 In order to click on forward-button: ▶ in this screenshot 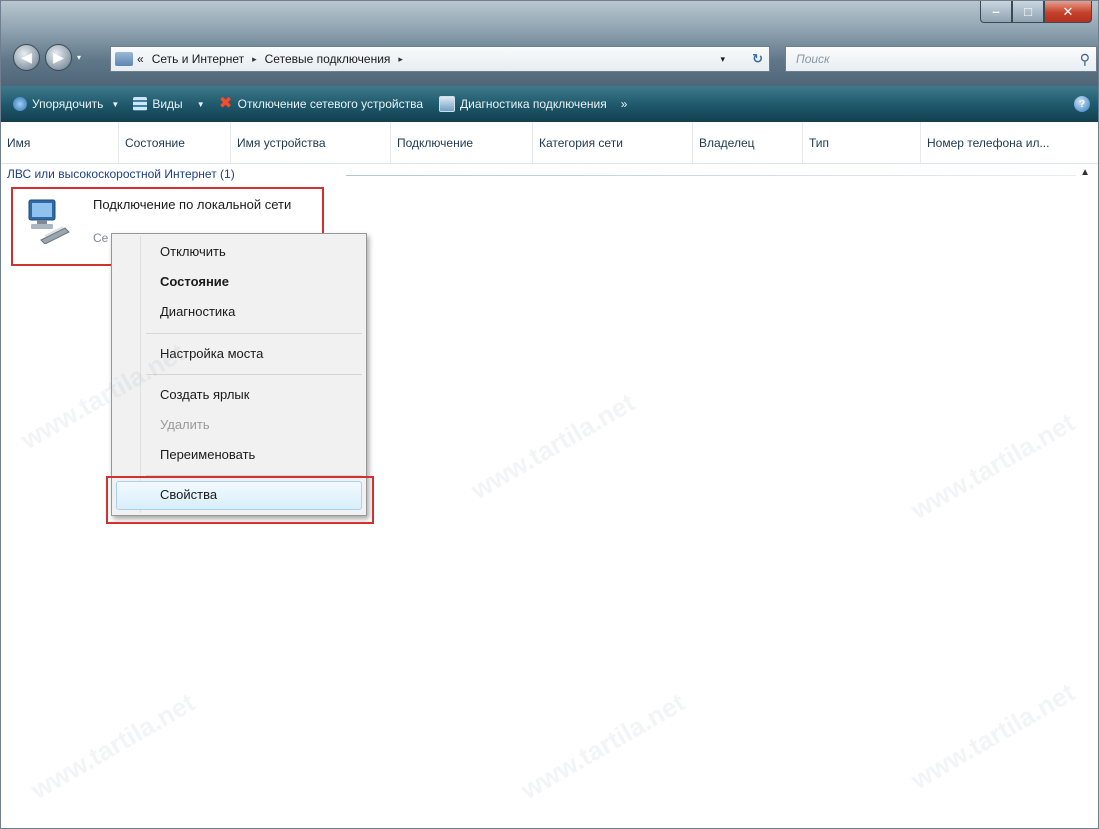, I will do `click(58, 57)`.